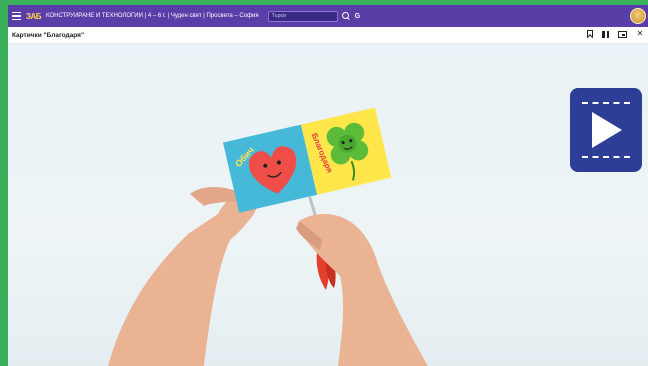 The width and height of the screenshot is (648, 366). What do you see at coordinates (605, 34) in the screenshot?
I see `pause-icon` at bounding box center [605, 34].